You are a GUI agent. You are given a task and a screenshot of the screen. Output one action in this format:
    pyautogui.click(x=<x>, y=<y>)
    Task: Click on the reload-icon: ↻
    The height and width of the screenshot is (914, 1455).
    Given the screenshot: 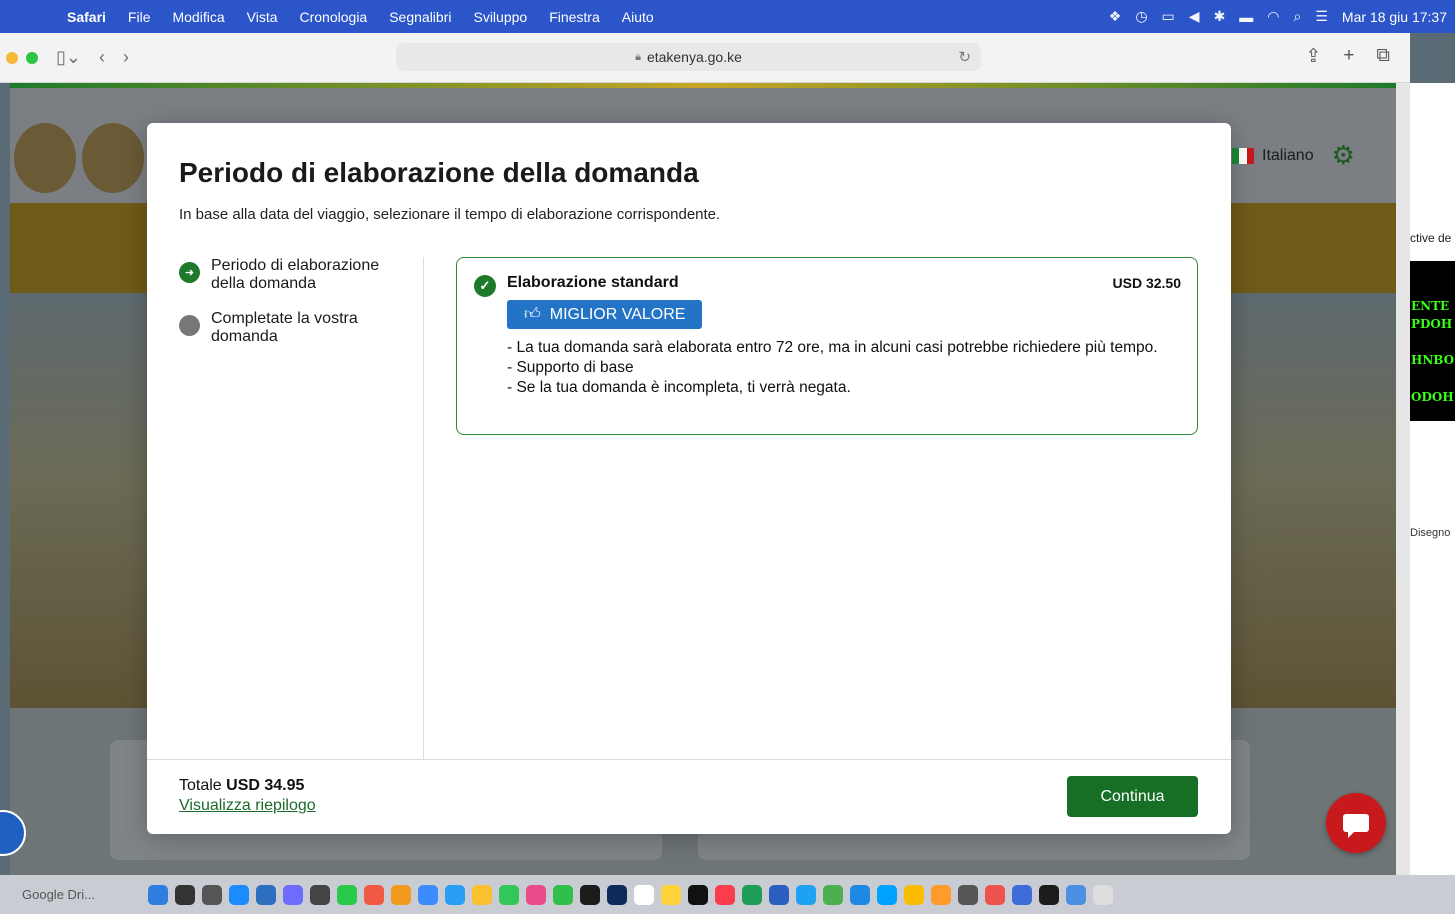 What is the action you would take?
    pyautogui.click(x=964, y=57)
    